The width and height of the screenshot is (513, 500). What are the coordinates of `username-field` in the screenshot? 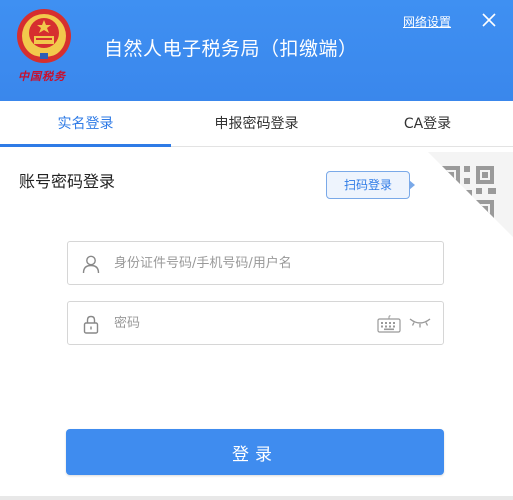 It's located at (255, 263).